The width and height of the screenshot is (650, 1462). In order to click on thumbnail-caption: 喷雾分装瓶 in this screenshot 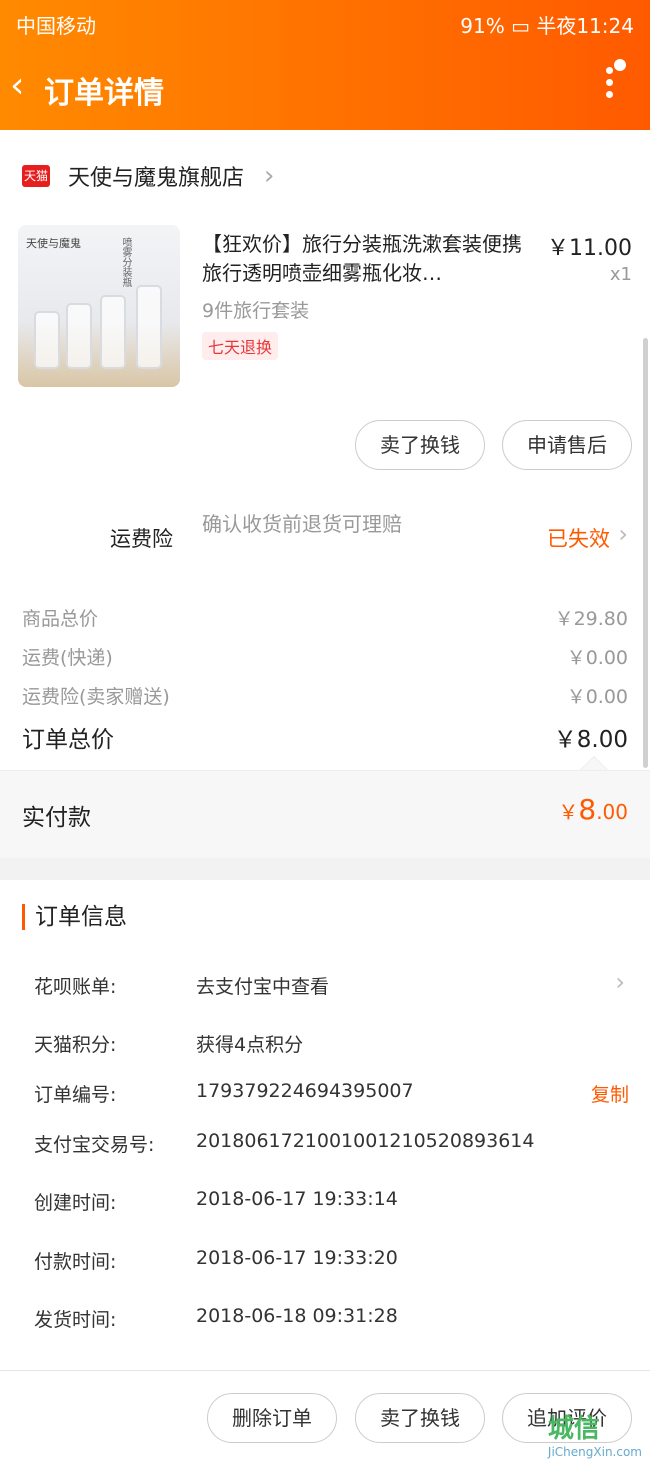, I will do `click(125, 262)`.